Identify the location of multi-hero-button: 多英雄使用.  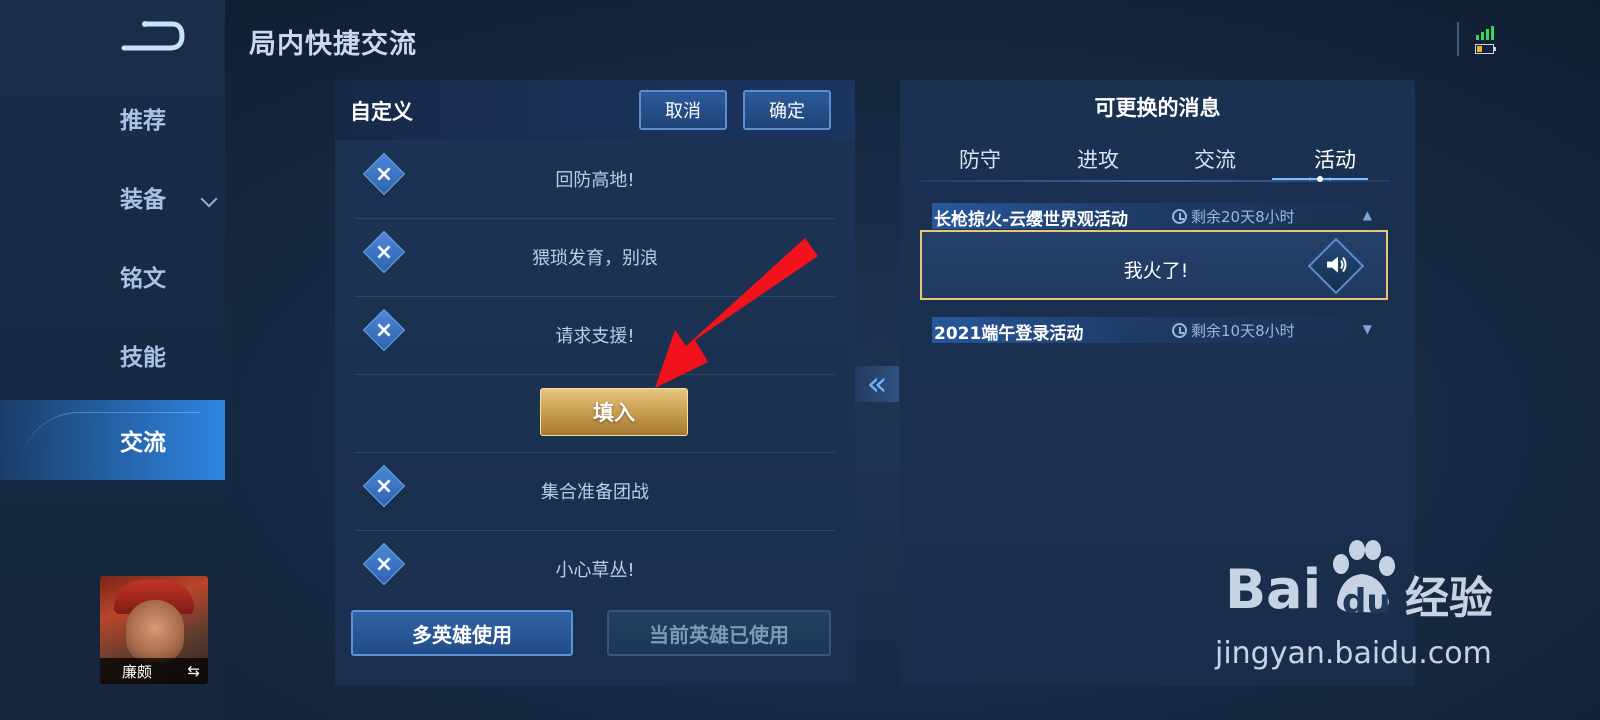
(462, 633).